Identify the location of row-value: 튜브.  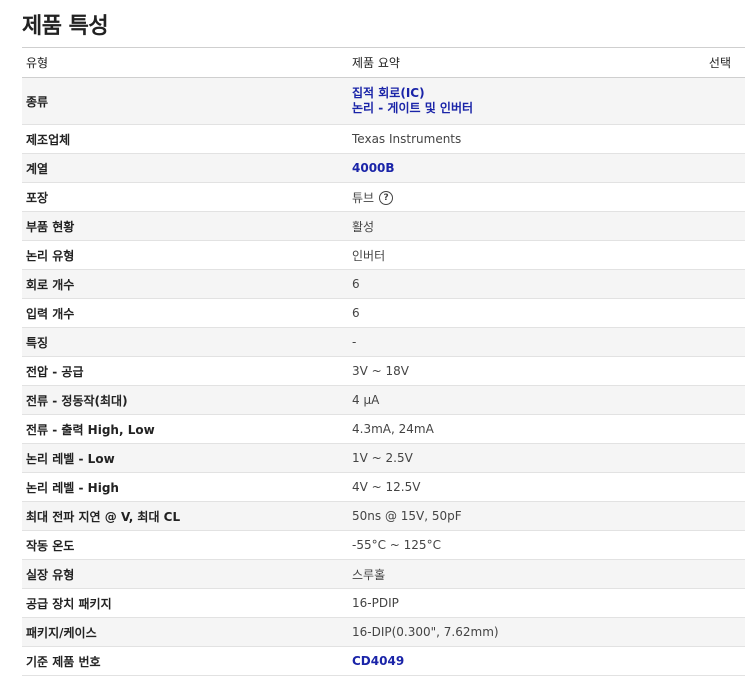
(363, 197).